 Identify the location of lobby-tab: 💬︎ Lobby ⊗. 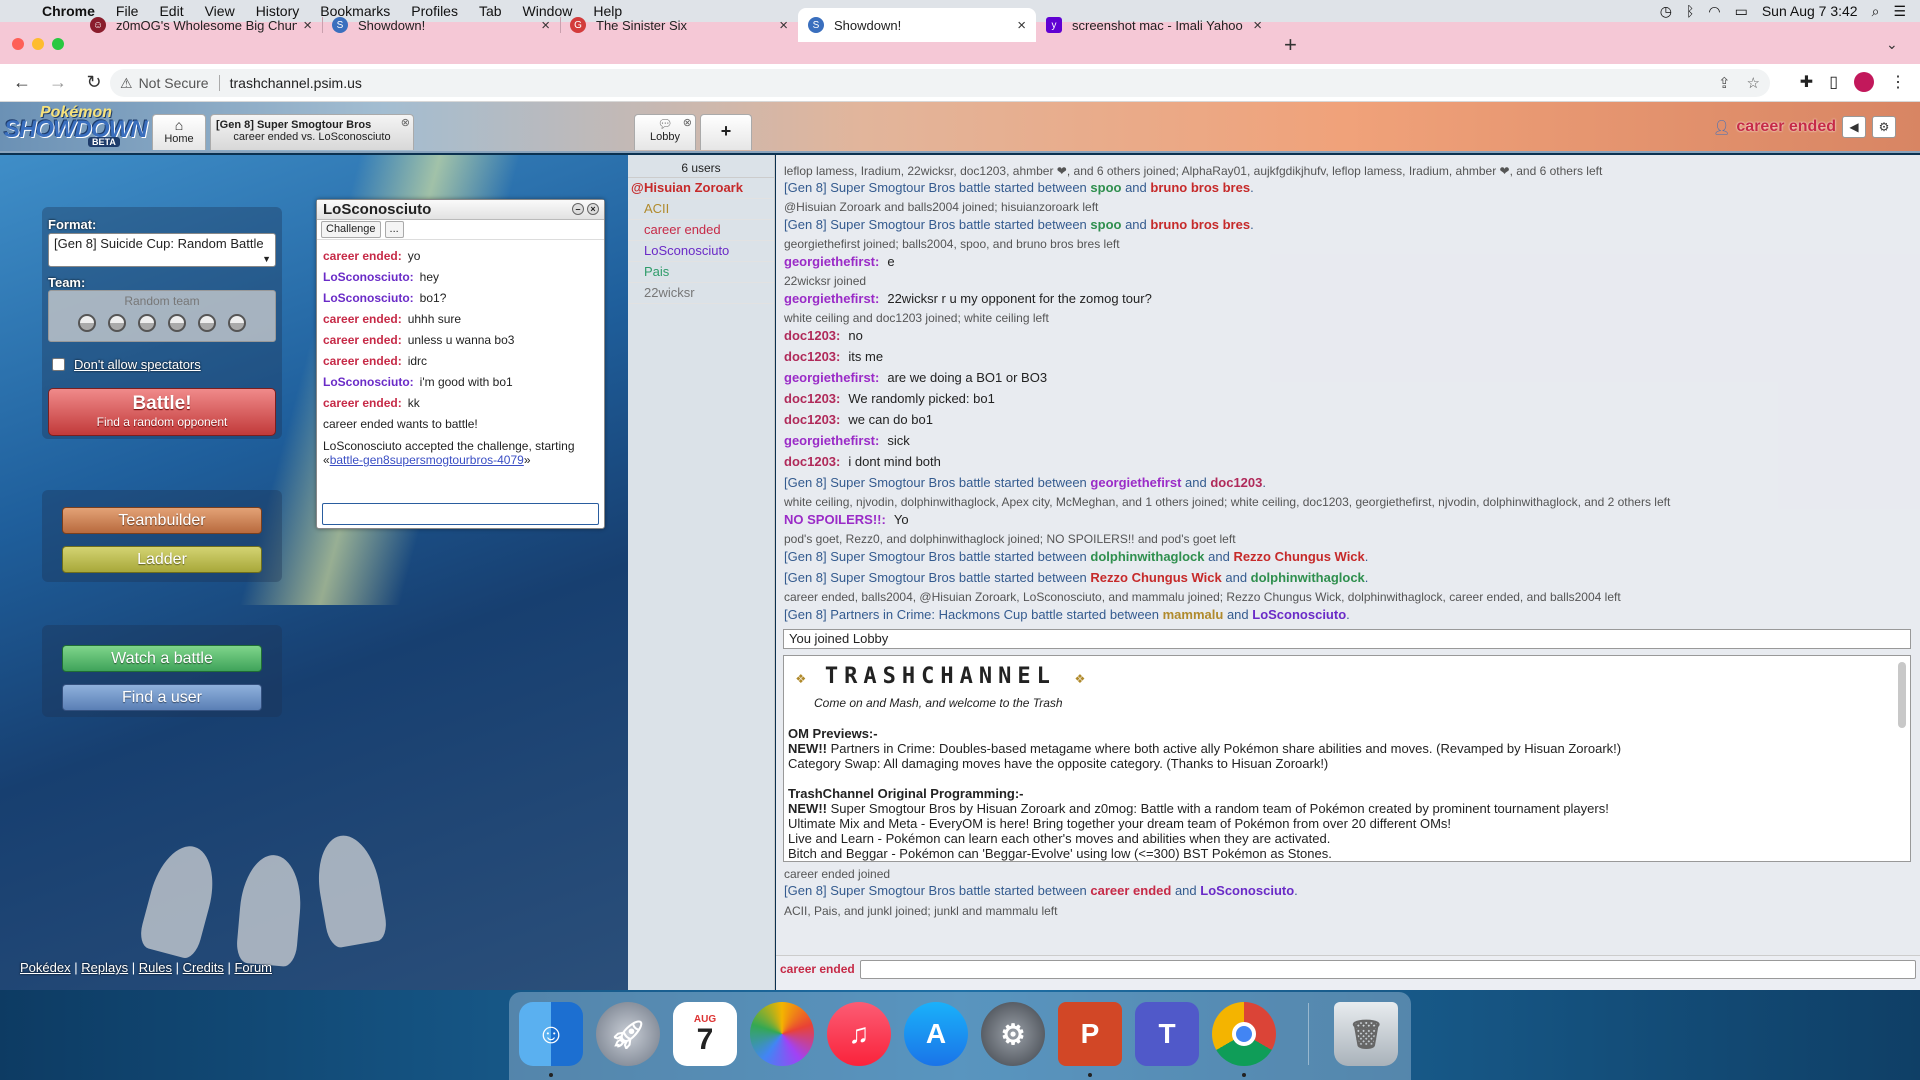
(665, 132).